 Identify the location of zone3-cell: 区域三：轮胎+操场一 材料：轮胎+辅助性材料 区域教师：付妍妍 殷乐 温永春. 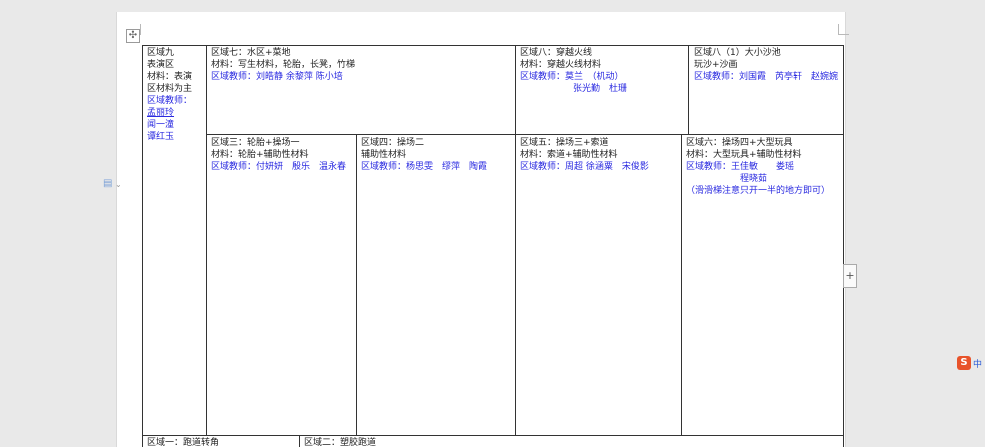
(282, 155).